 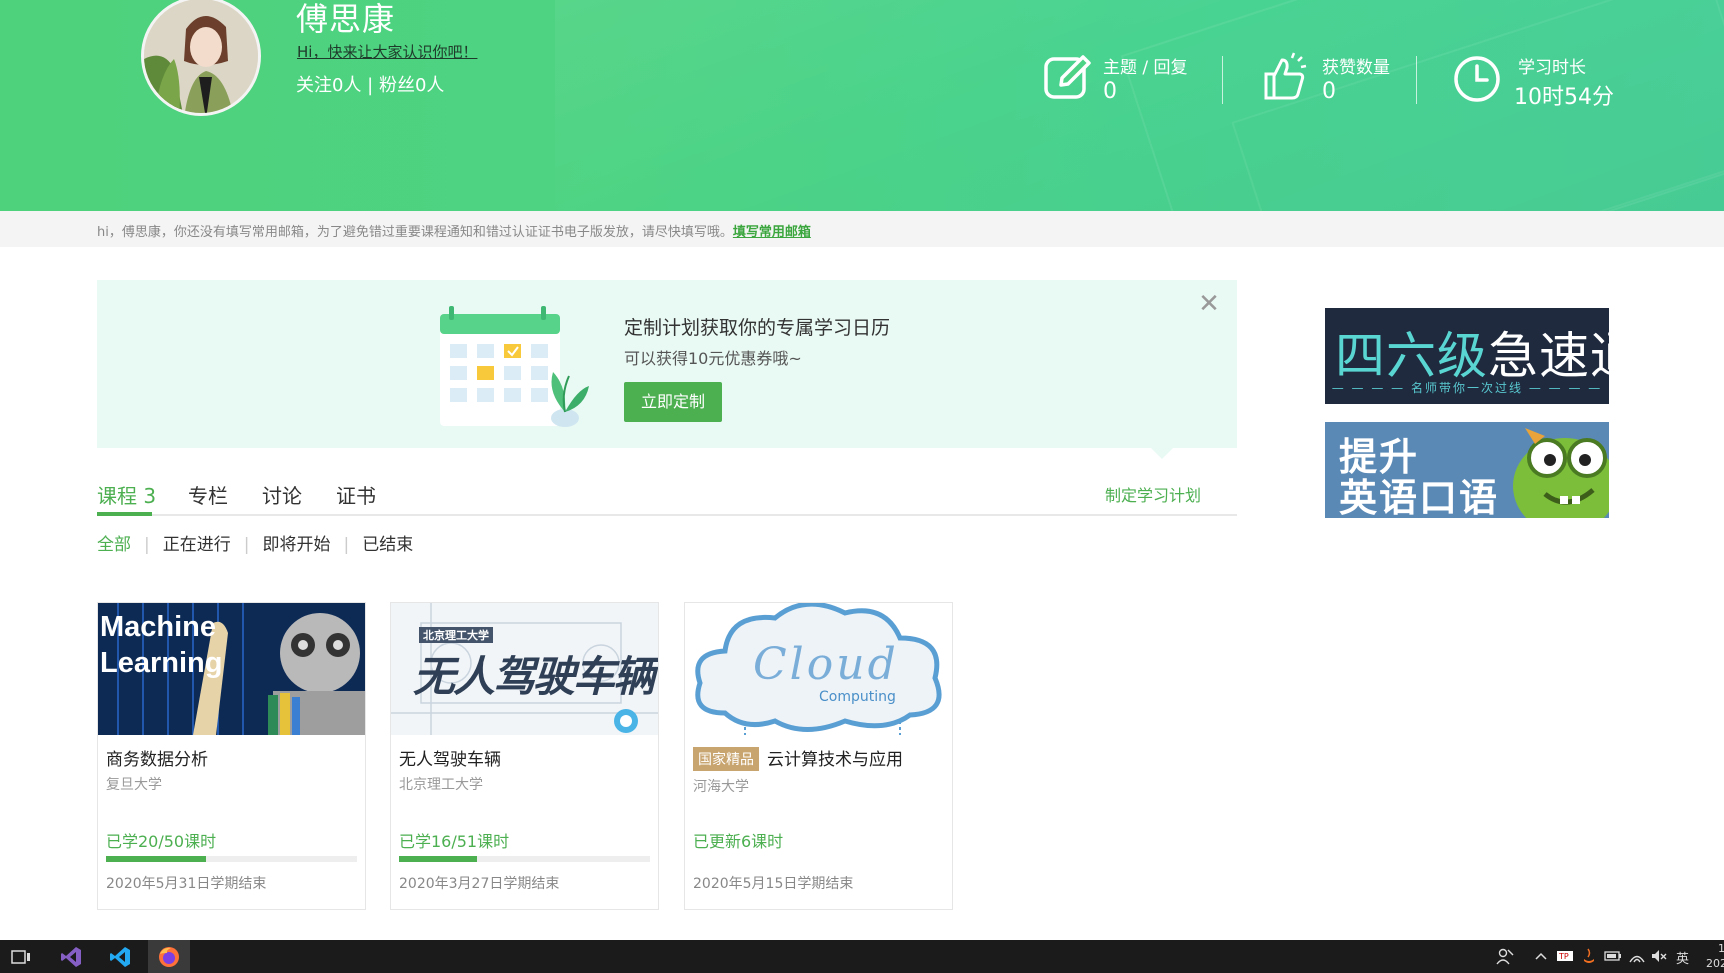 I want to click on follow-counts: 关注0人 | 粉丝0人, so click(x=370, y=84).